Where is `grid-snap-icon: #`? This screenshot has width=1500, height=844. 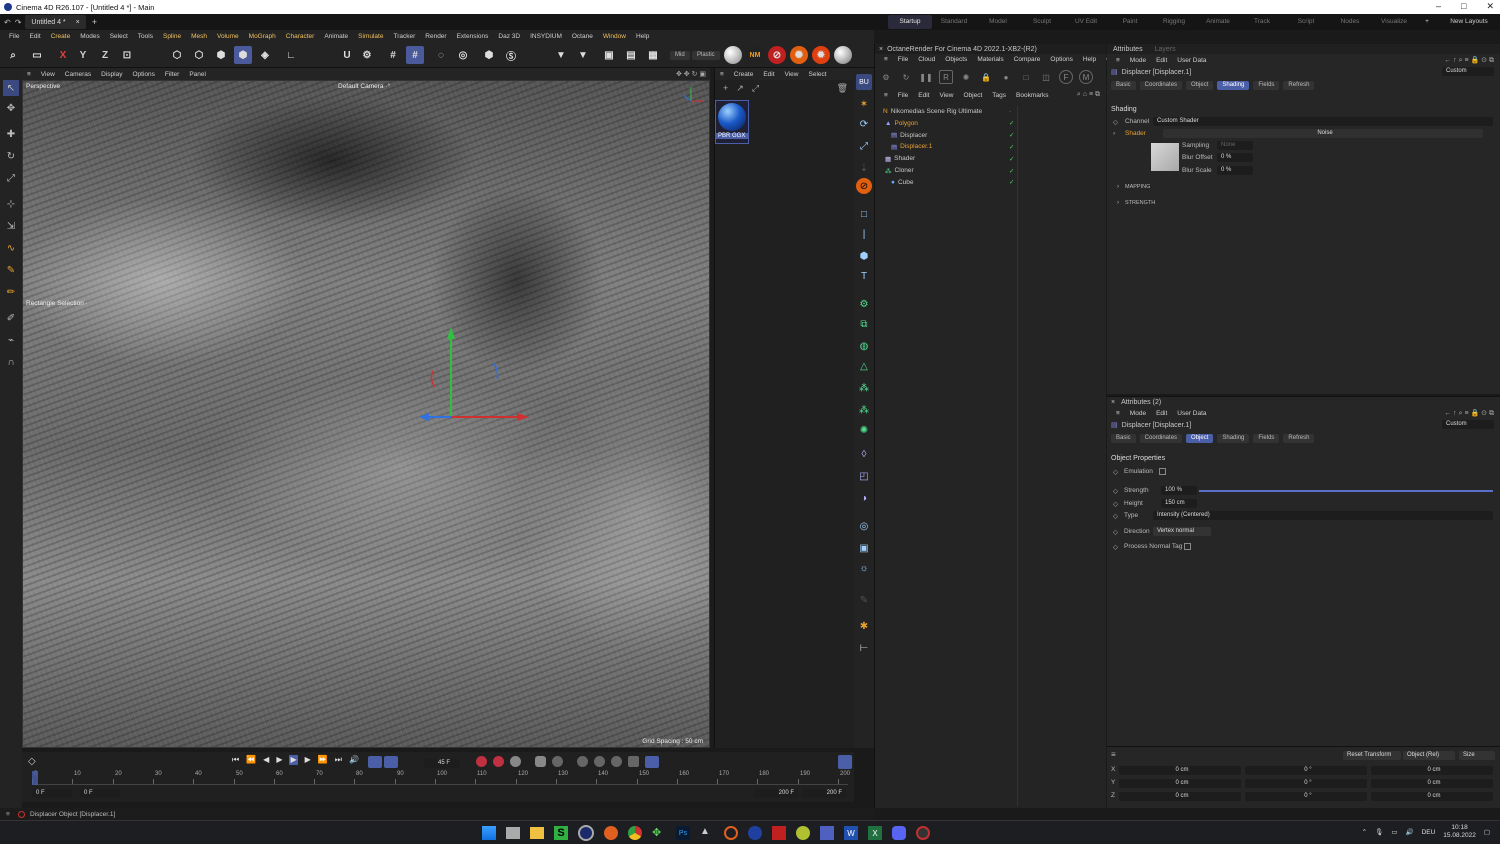 grid-snap-icon: # is located at coordinates (415, 55).